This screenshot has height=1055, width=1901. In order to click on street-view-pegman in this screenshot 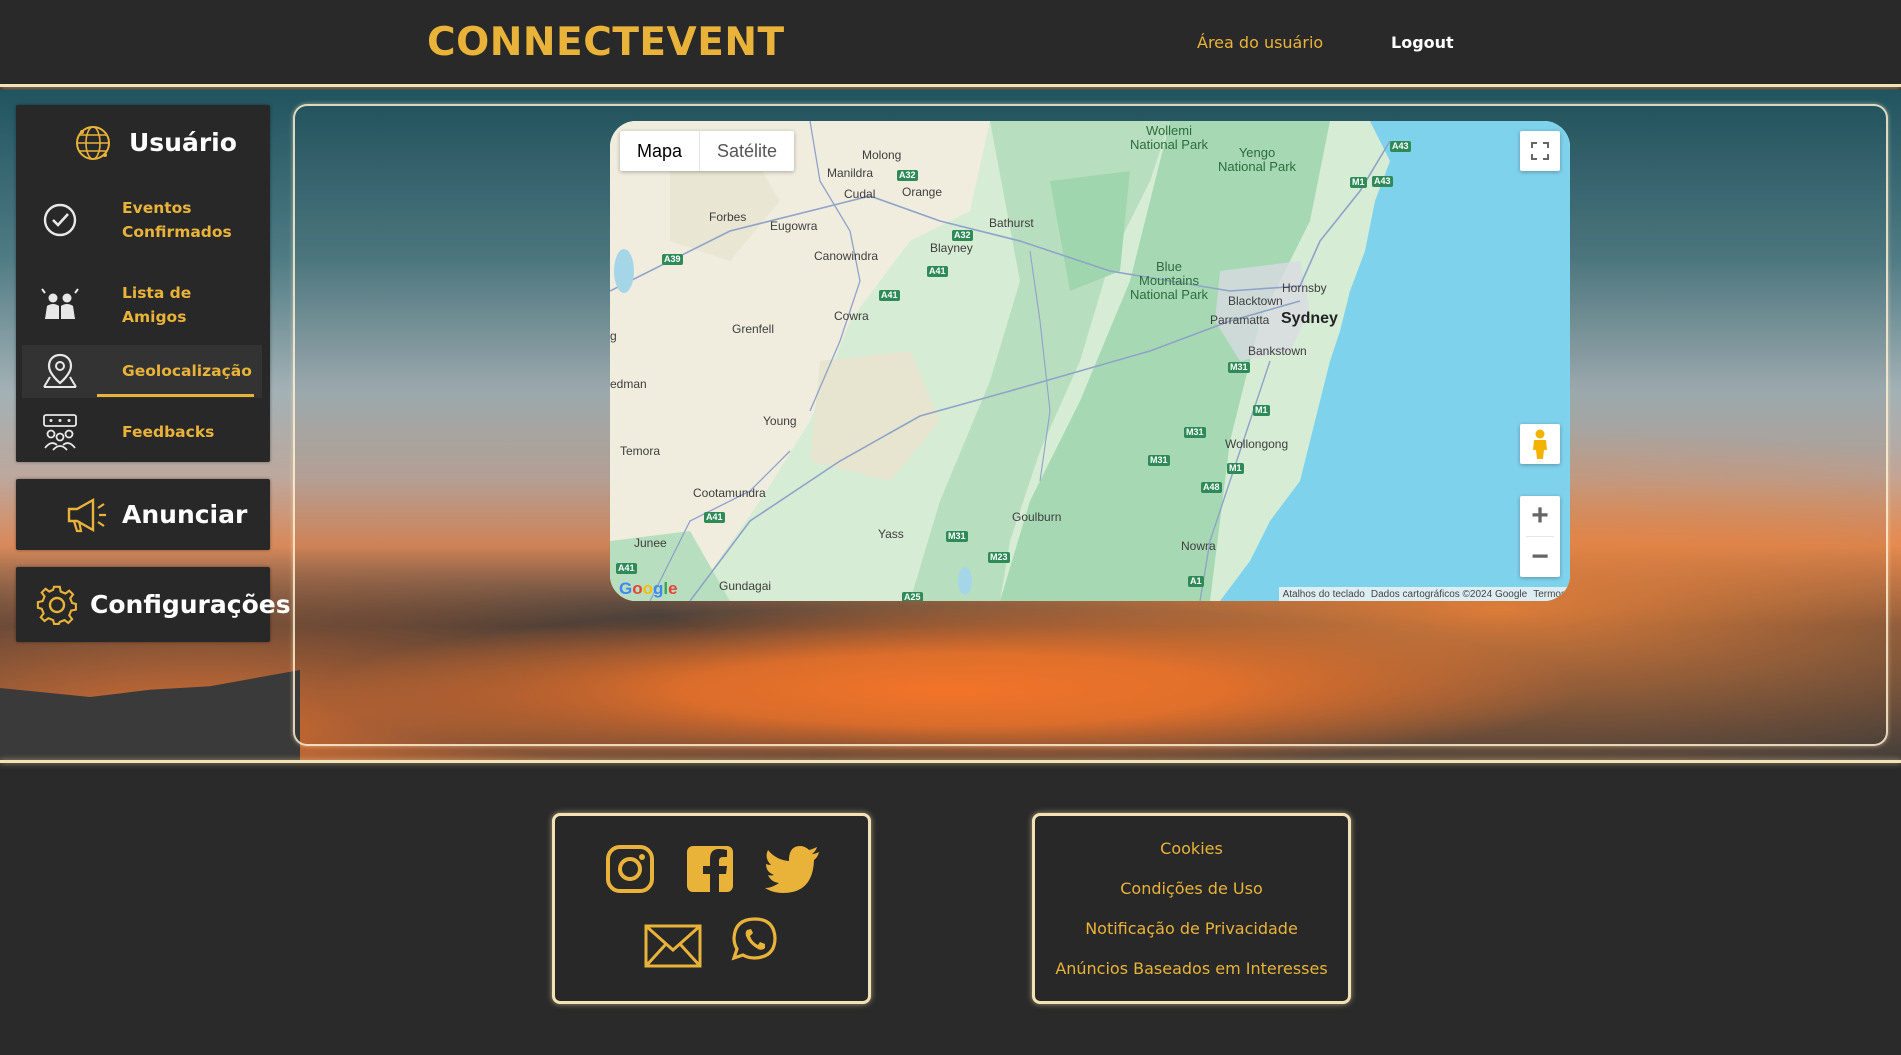, I will do `click(1540, 444)`.